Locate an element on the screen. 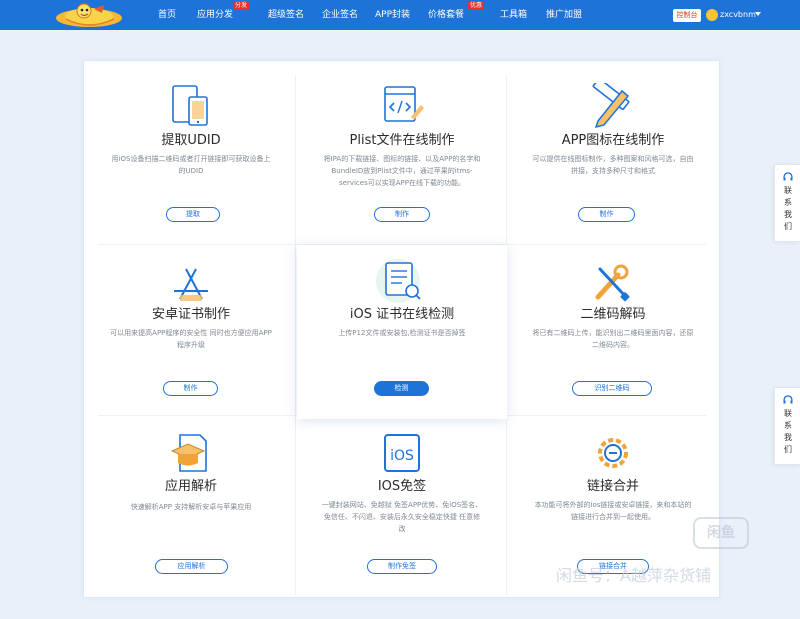  document-check-icon is located at coordinates (398, 281).